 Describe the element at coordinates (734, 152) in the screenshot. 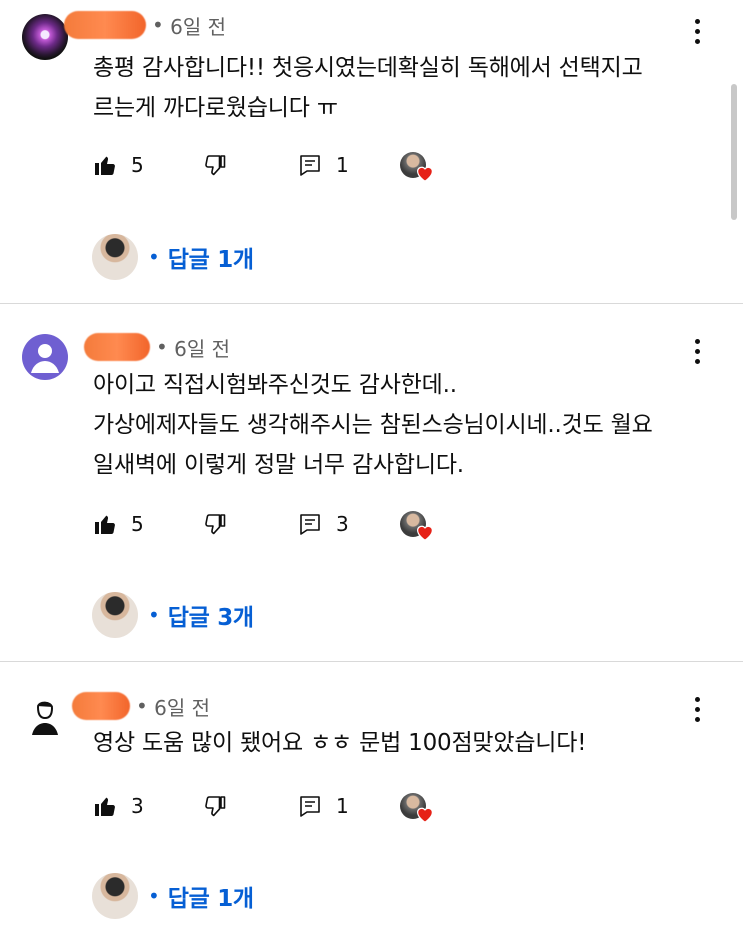

I see `scrollbar-thumb` at that location.